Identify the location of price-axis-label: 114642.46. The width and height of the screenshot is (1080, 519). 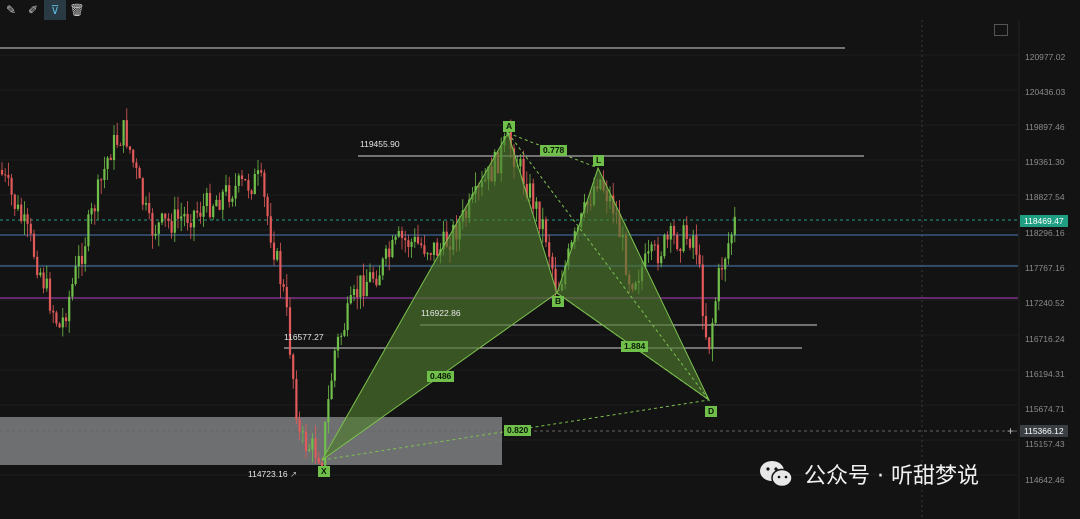
(1045, 480).